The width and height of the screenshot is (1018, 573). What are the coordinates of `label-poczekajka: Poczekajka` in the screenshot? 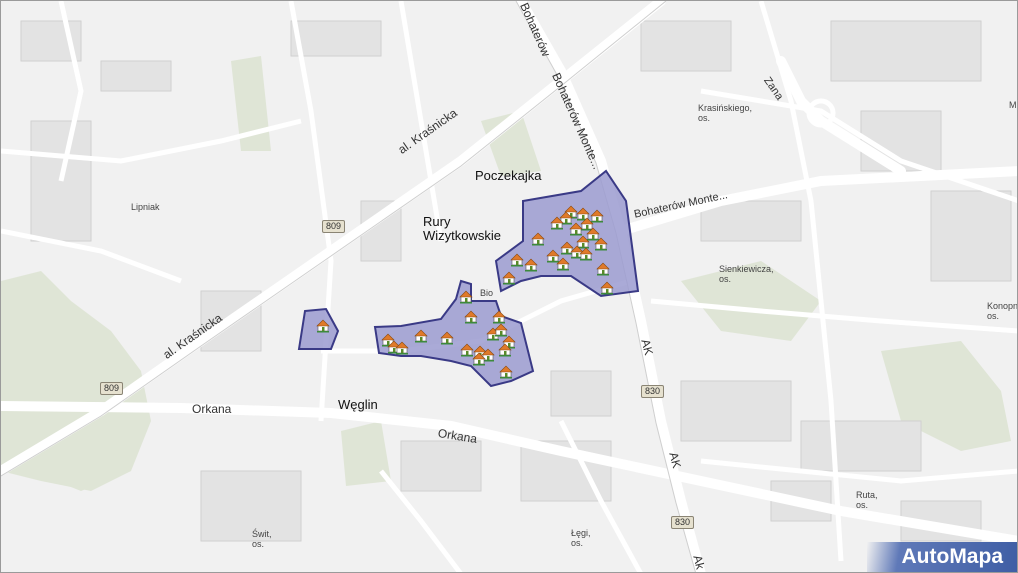 It's located at (508, 175).